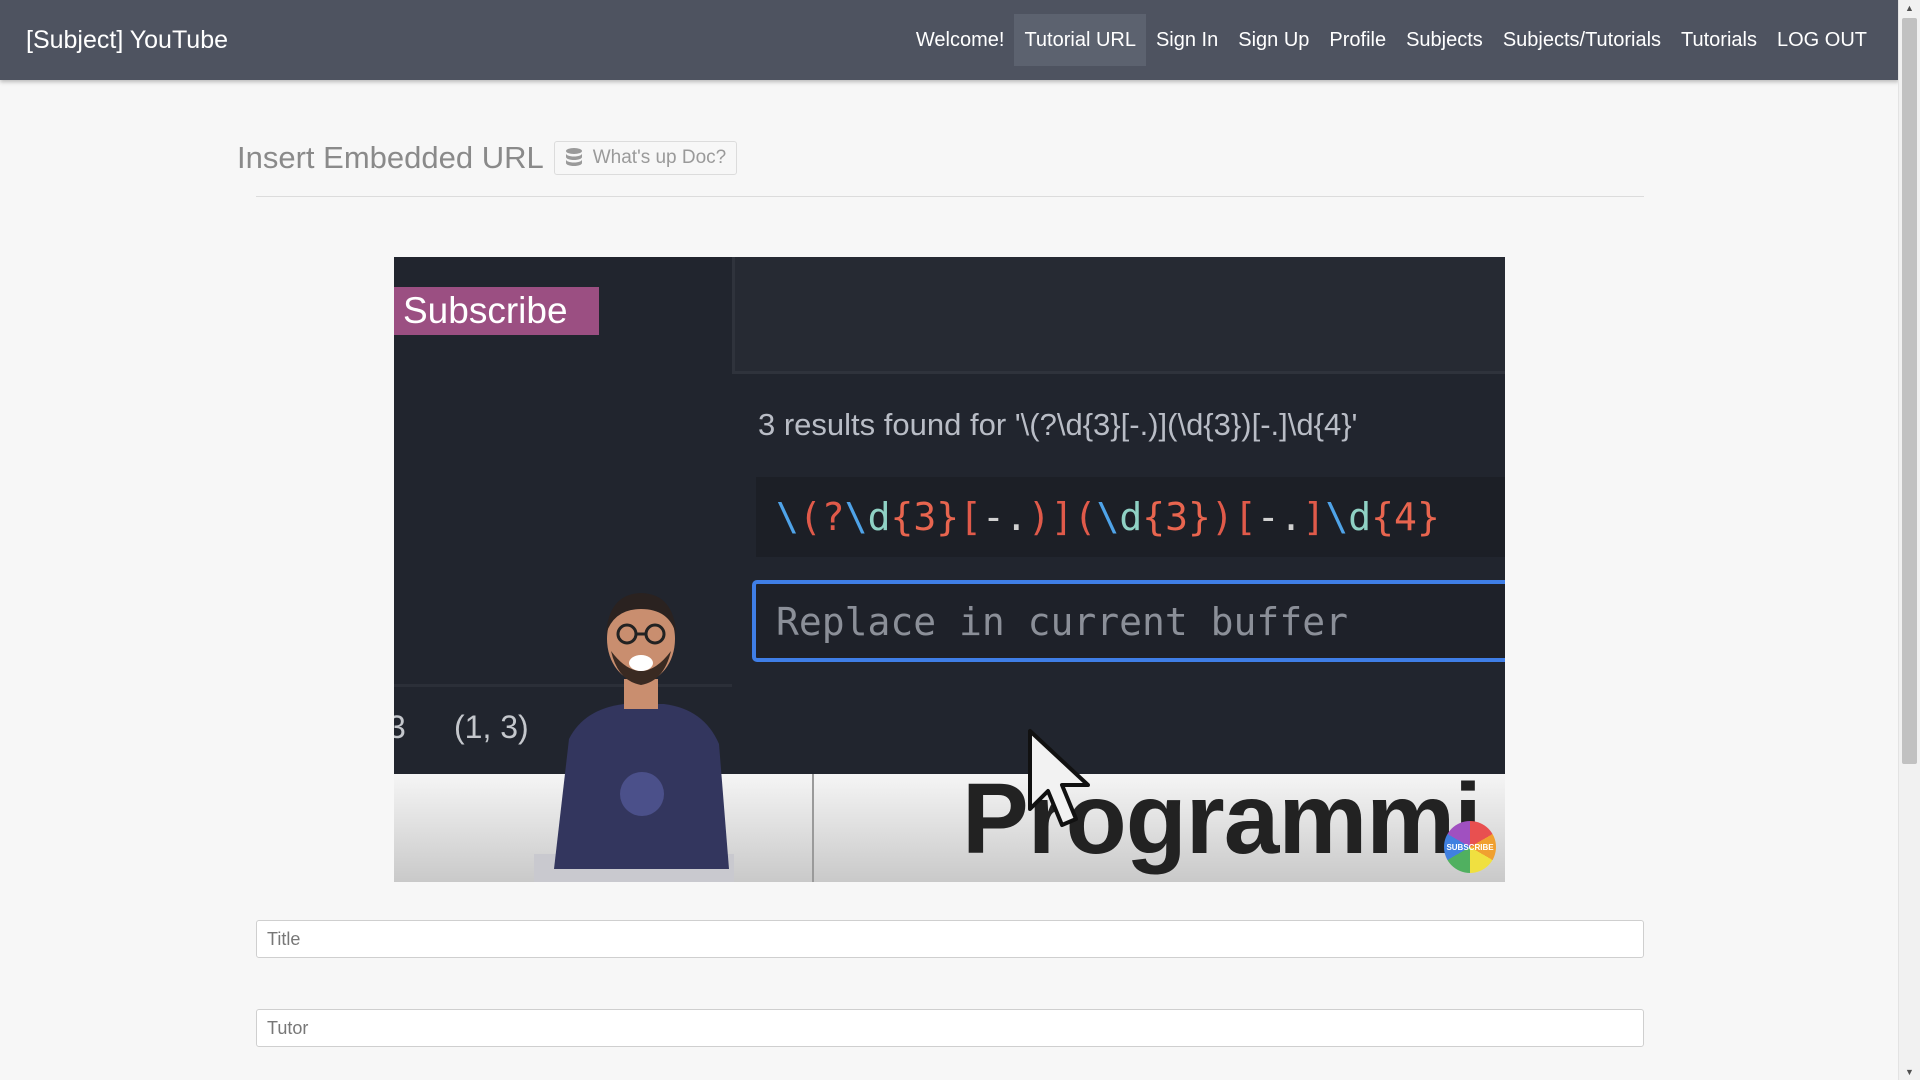  Describe the element at coordinates (659, 157) in the screenshot. I see `whats-up-doc-label: What's up Doc?` at that location.